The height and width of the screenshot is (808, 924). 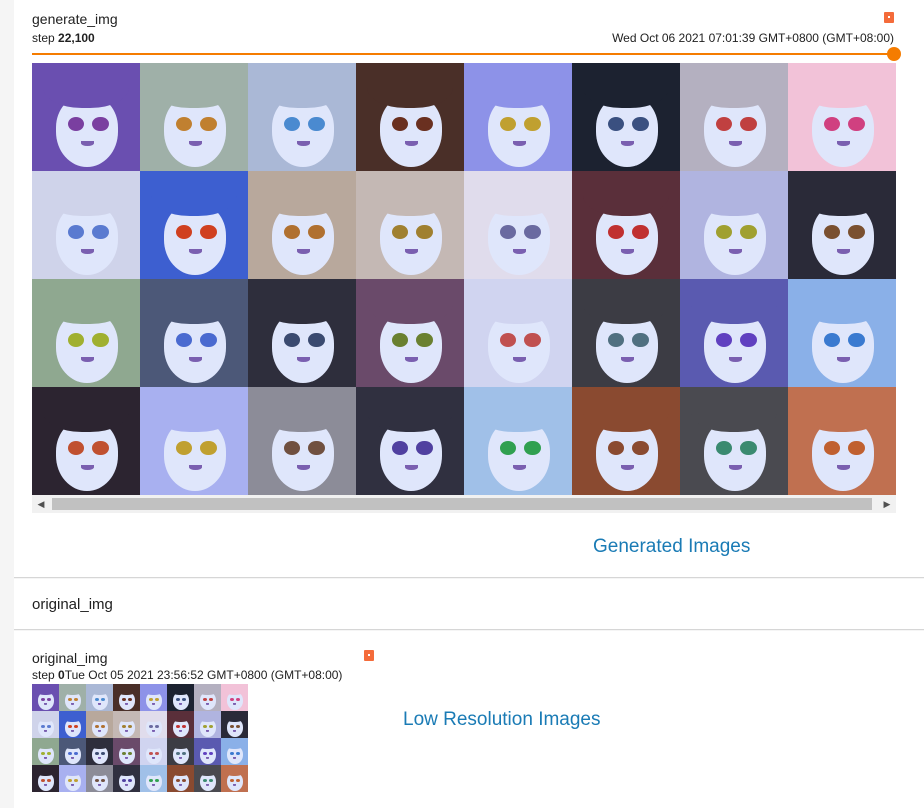 What do you see at coordinates (41, 504) in the screenshot?
I see `arrow-left-icon: ◀` at bounding box center [41, 504].